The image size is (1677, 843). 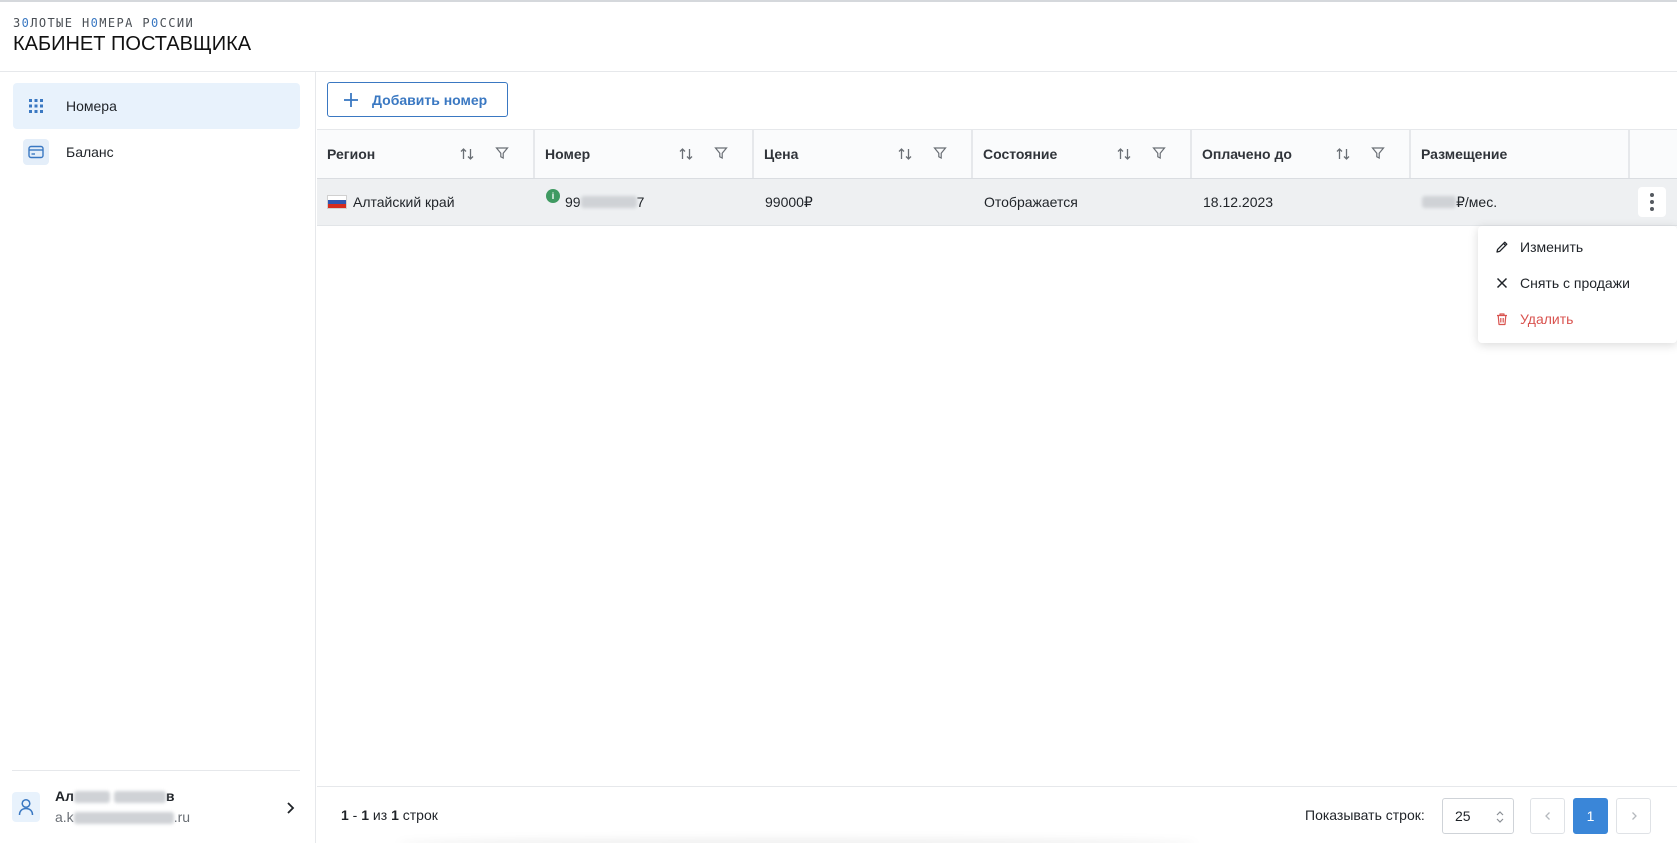 What do you see at coordinates (1082, 154) in the screenshot?
I see `column-header-state: Состояние` at bounding box center [1082, 154].